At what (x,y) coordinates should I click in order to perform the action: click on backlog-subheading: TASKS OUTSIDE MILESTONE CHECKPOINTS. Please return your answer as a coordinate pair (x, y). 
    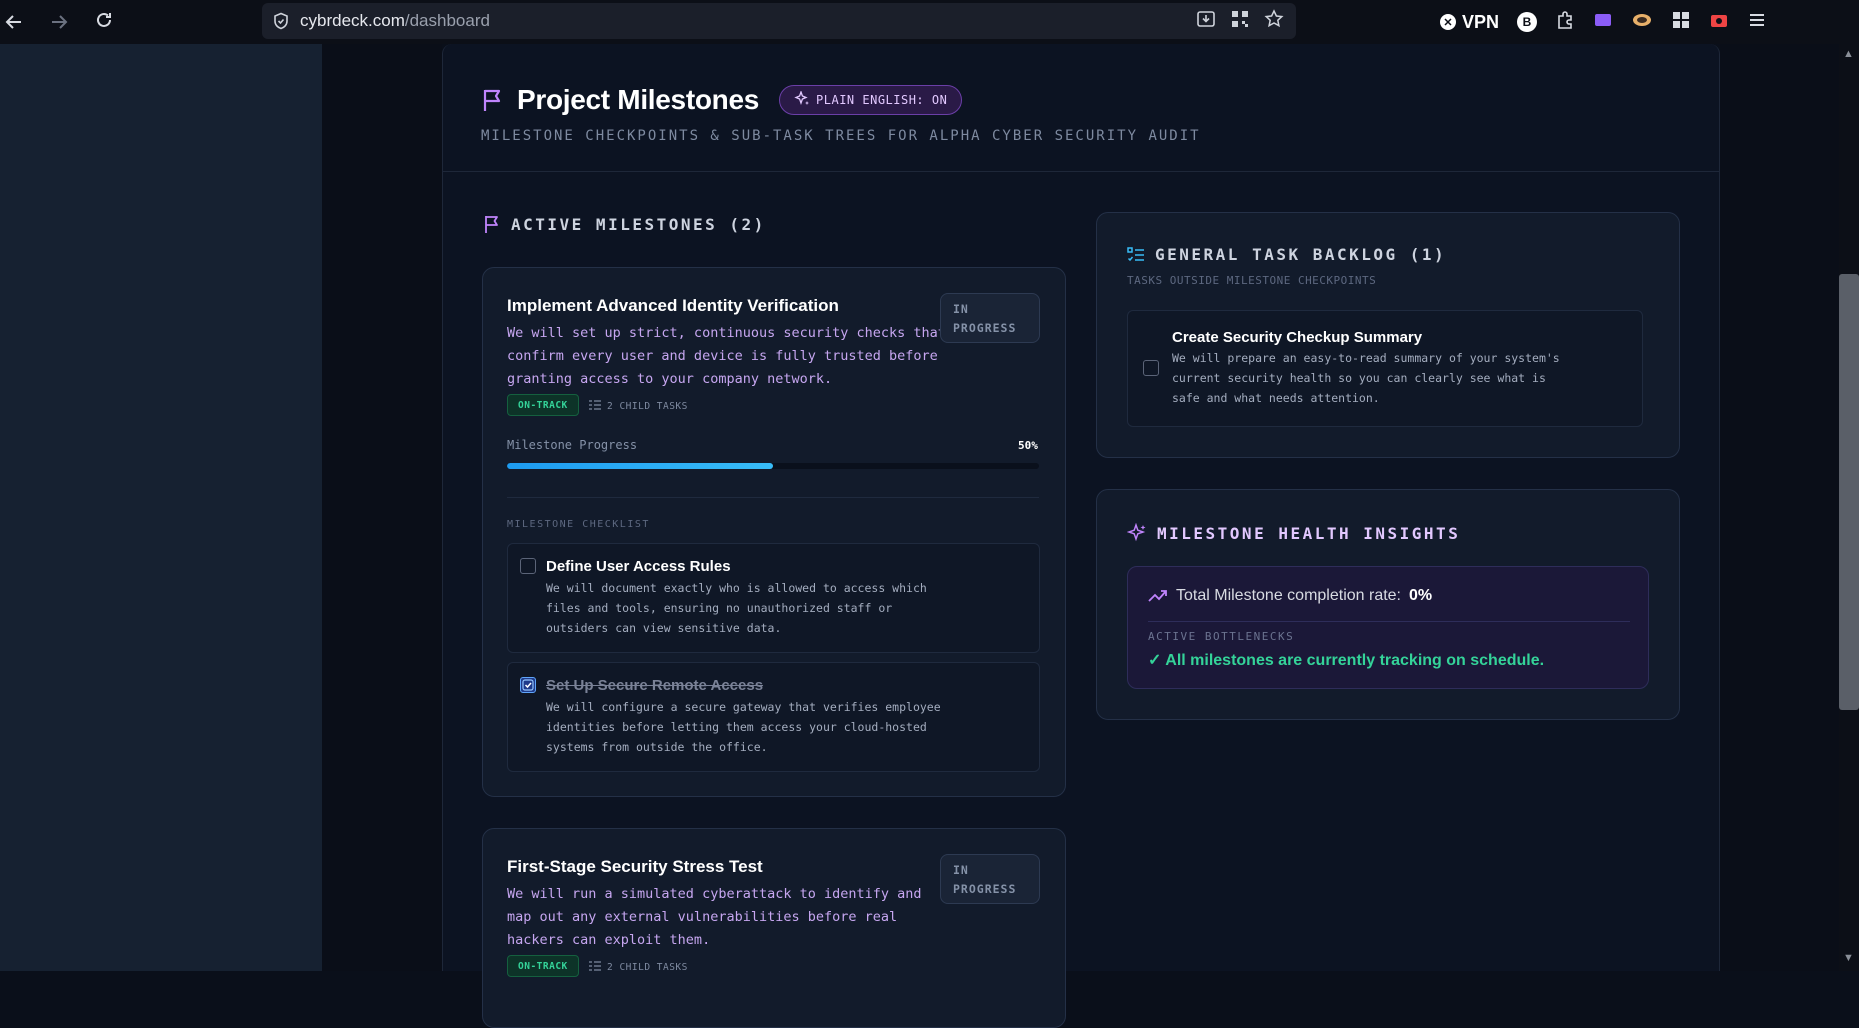
    Looking at the image, I should click on (1252, 280).